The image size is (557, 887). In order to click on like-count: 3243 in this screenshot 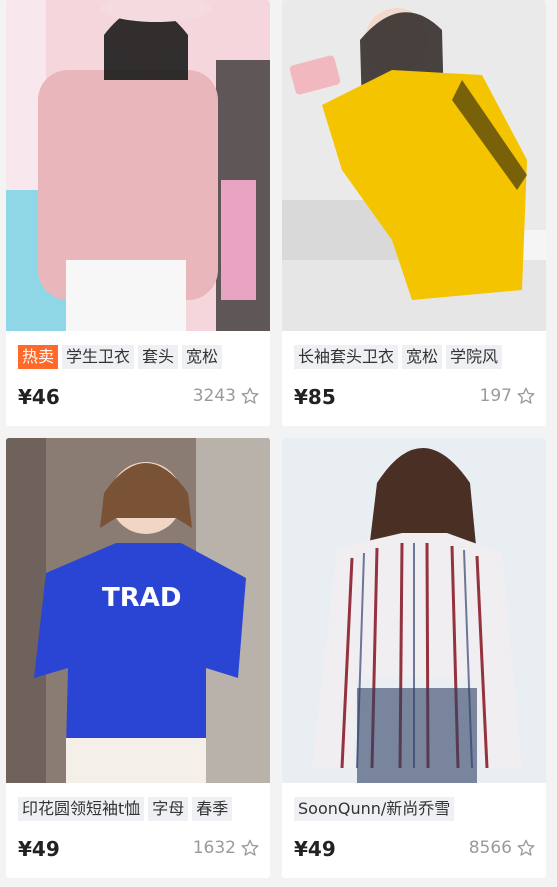, I will do `click(214, 396)`.